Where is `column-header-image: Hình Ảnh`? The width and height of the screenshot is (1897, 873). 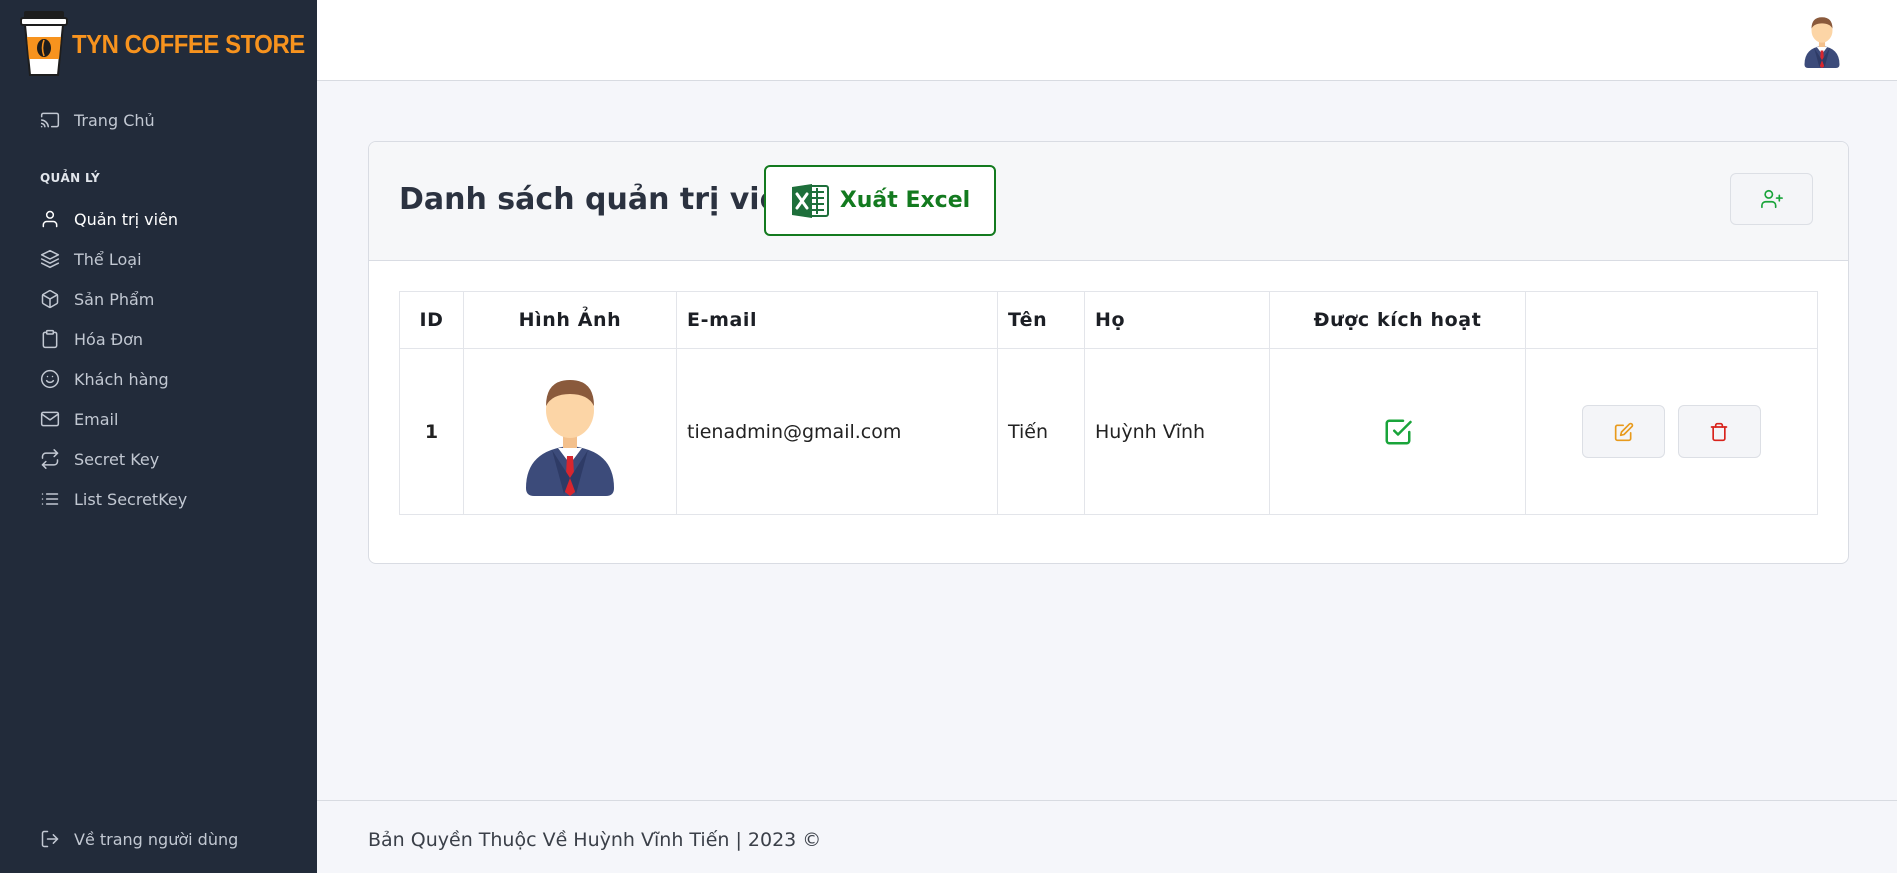 column-header-image: Hình Ảnh is located at coordinates (570, 320).